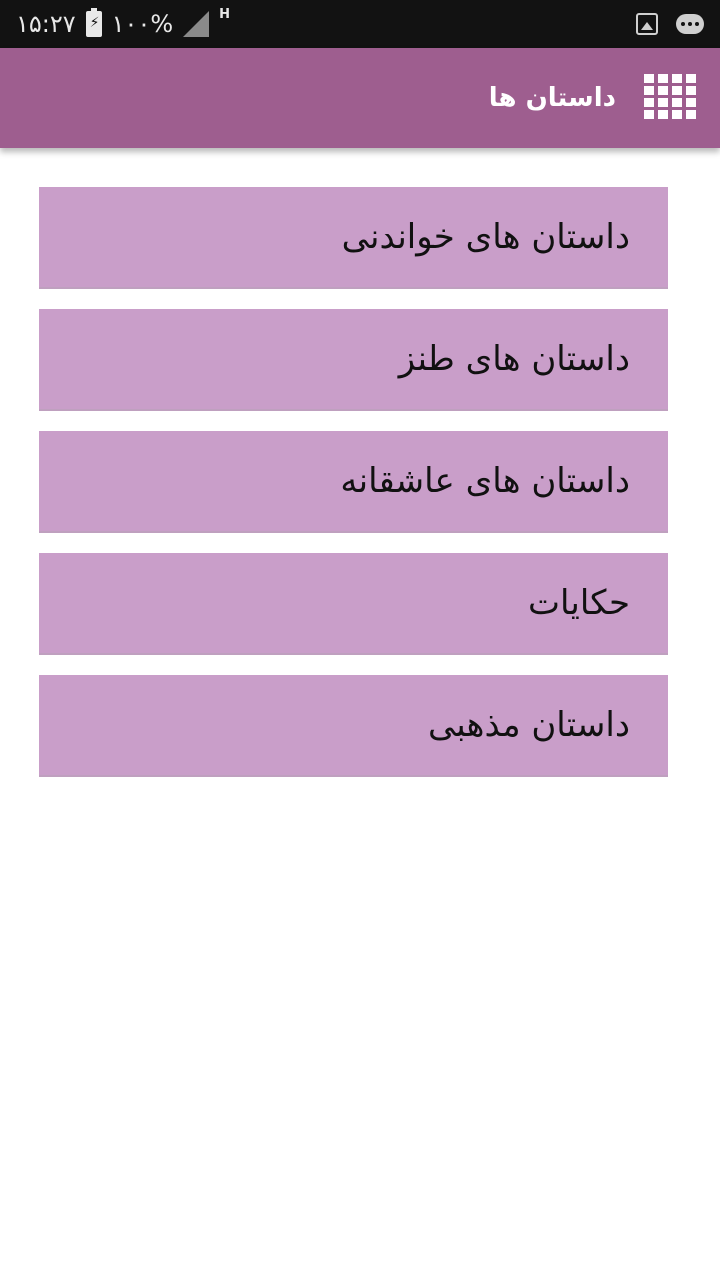  What do you see at coordinates (353, 726) in the screenshot?
I see `category-religious-stories: داستان مذهبی` at bounding box center [353, 726].